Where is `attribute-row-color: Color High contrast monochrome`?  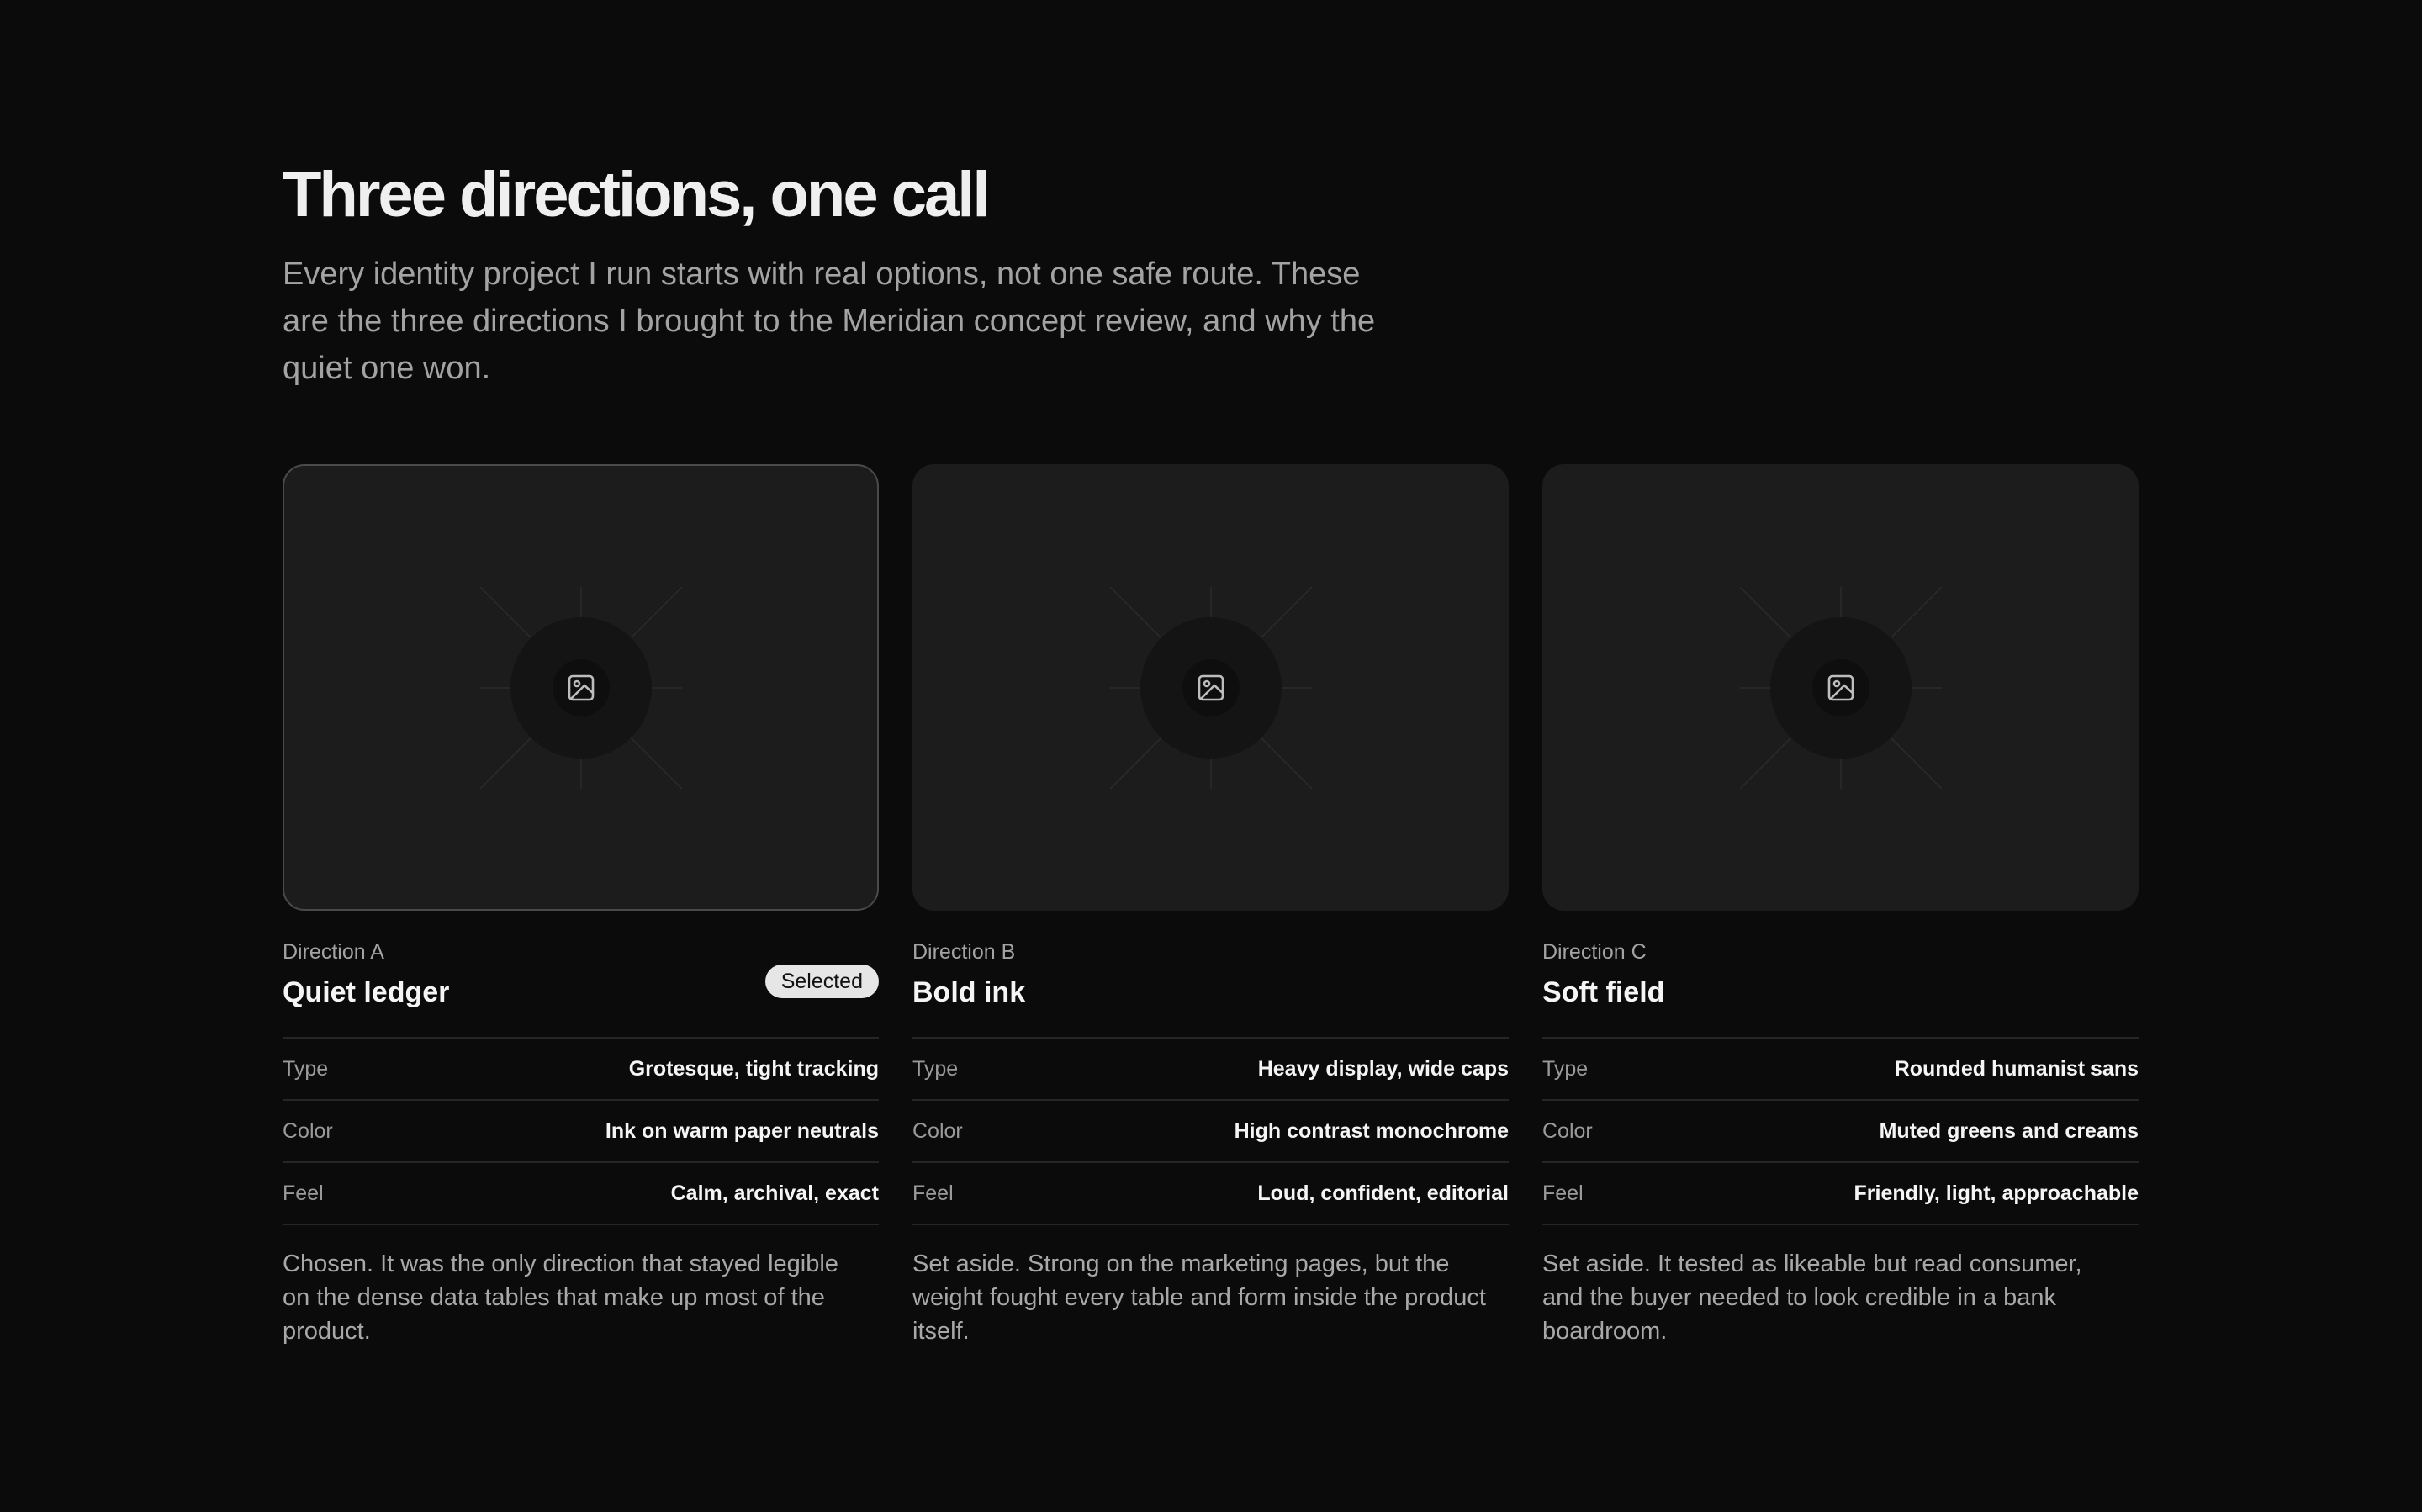
attribute-row-color: Color High contrast monochrome is located at coordinates (1210, 1132).